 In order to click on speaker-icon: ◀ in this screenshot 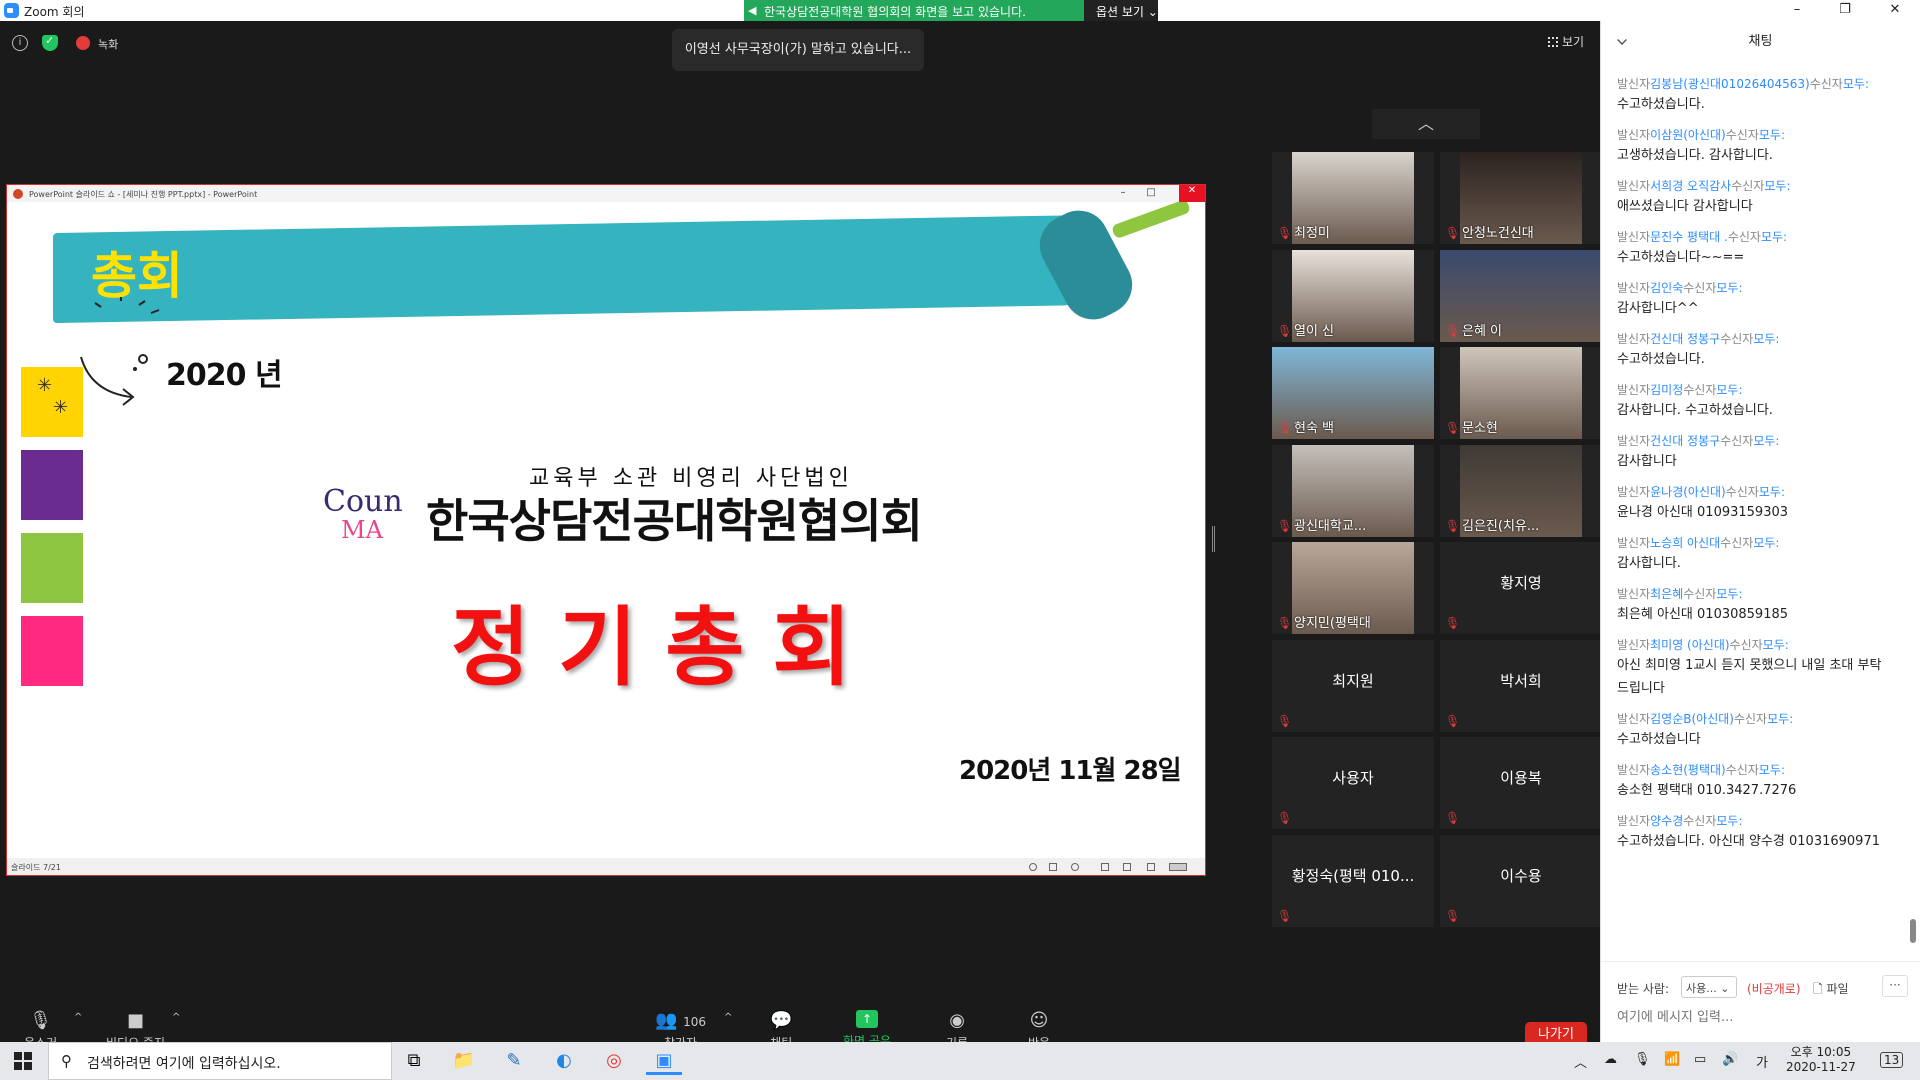, I will do `click(752, 10)`.